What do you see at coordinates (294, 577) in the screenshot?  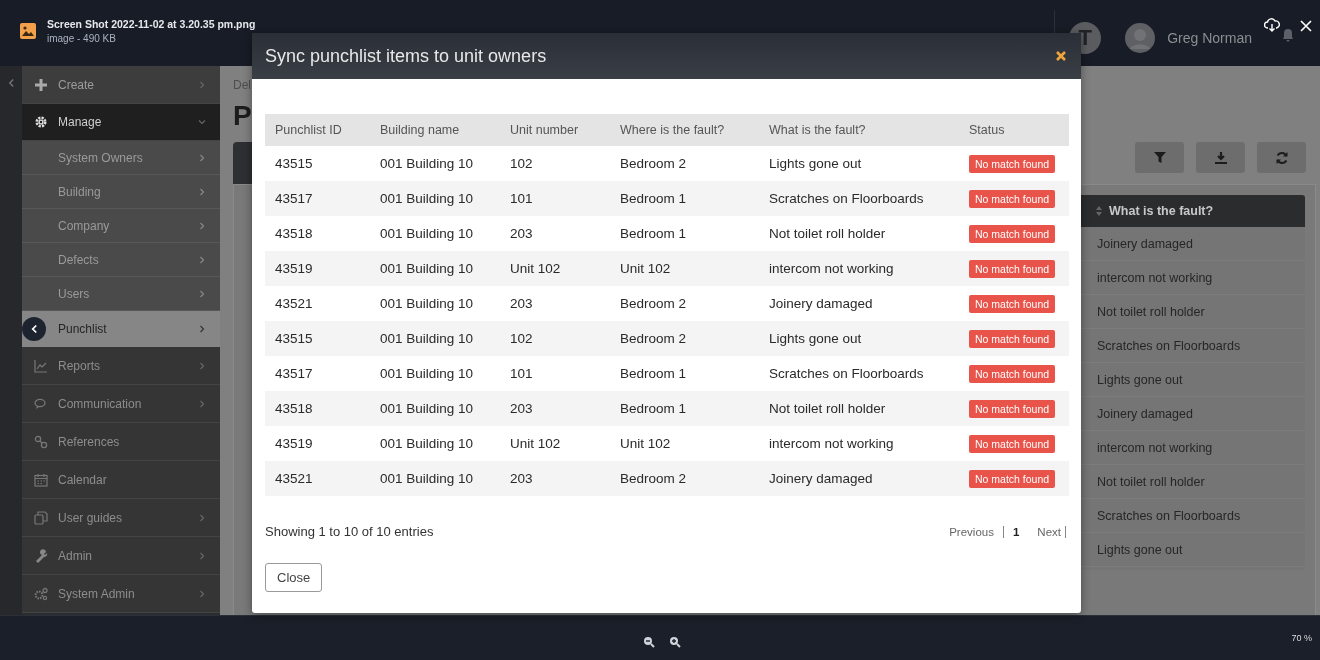 I see `close-button: Close` at bounding box center [294, 577].